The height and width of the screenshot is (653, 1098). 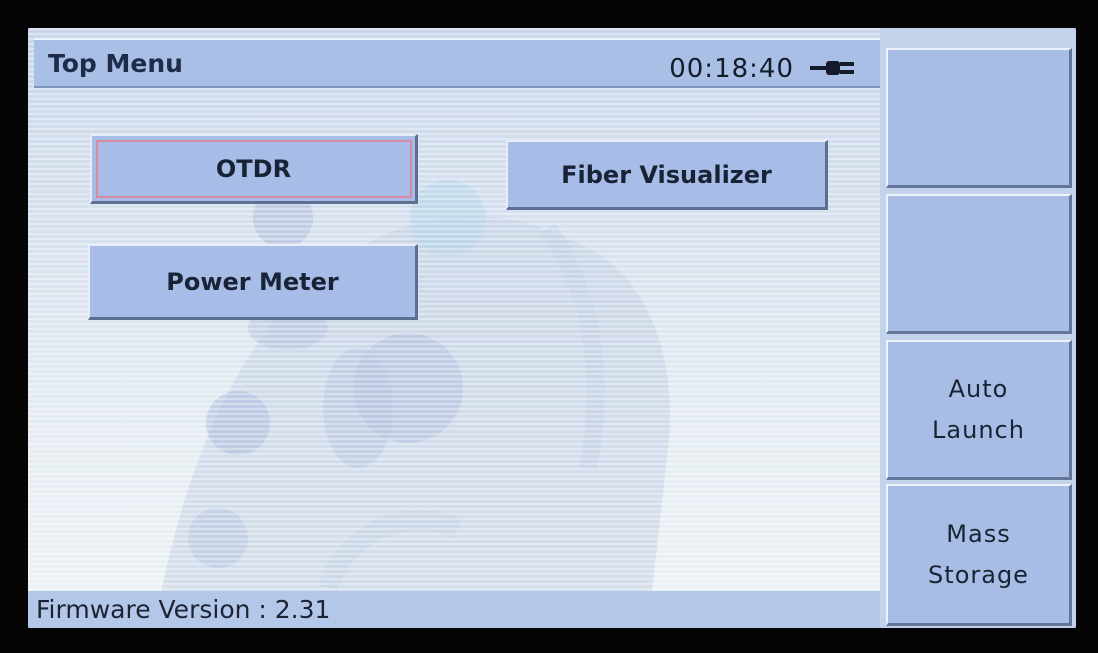 I want to click on power-meter-button: Power Meter, so click(x=253, y=282).